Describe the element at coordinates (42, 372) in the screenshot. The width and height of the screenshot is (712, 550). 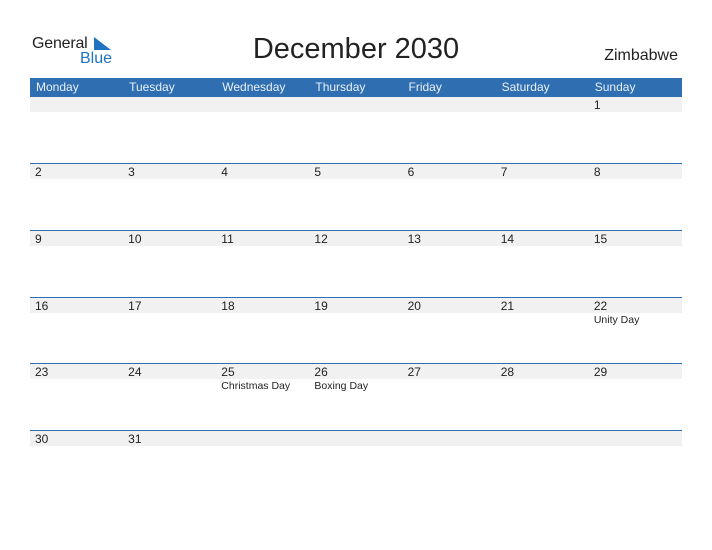
I see `day-number: 23` at that location.